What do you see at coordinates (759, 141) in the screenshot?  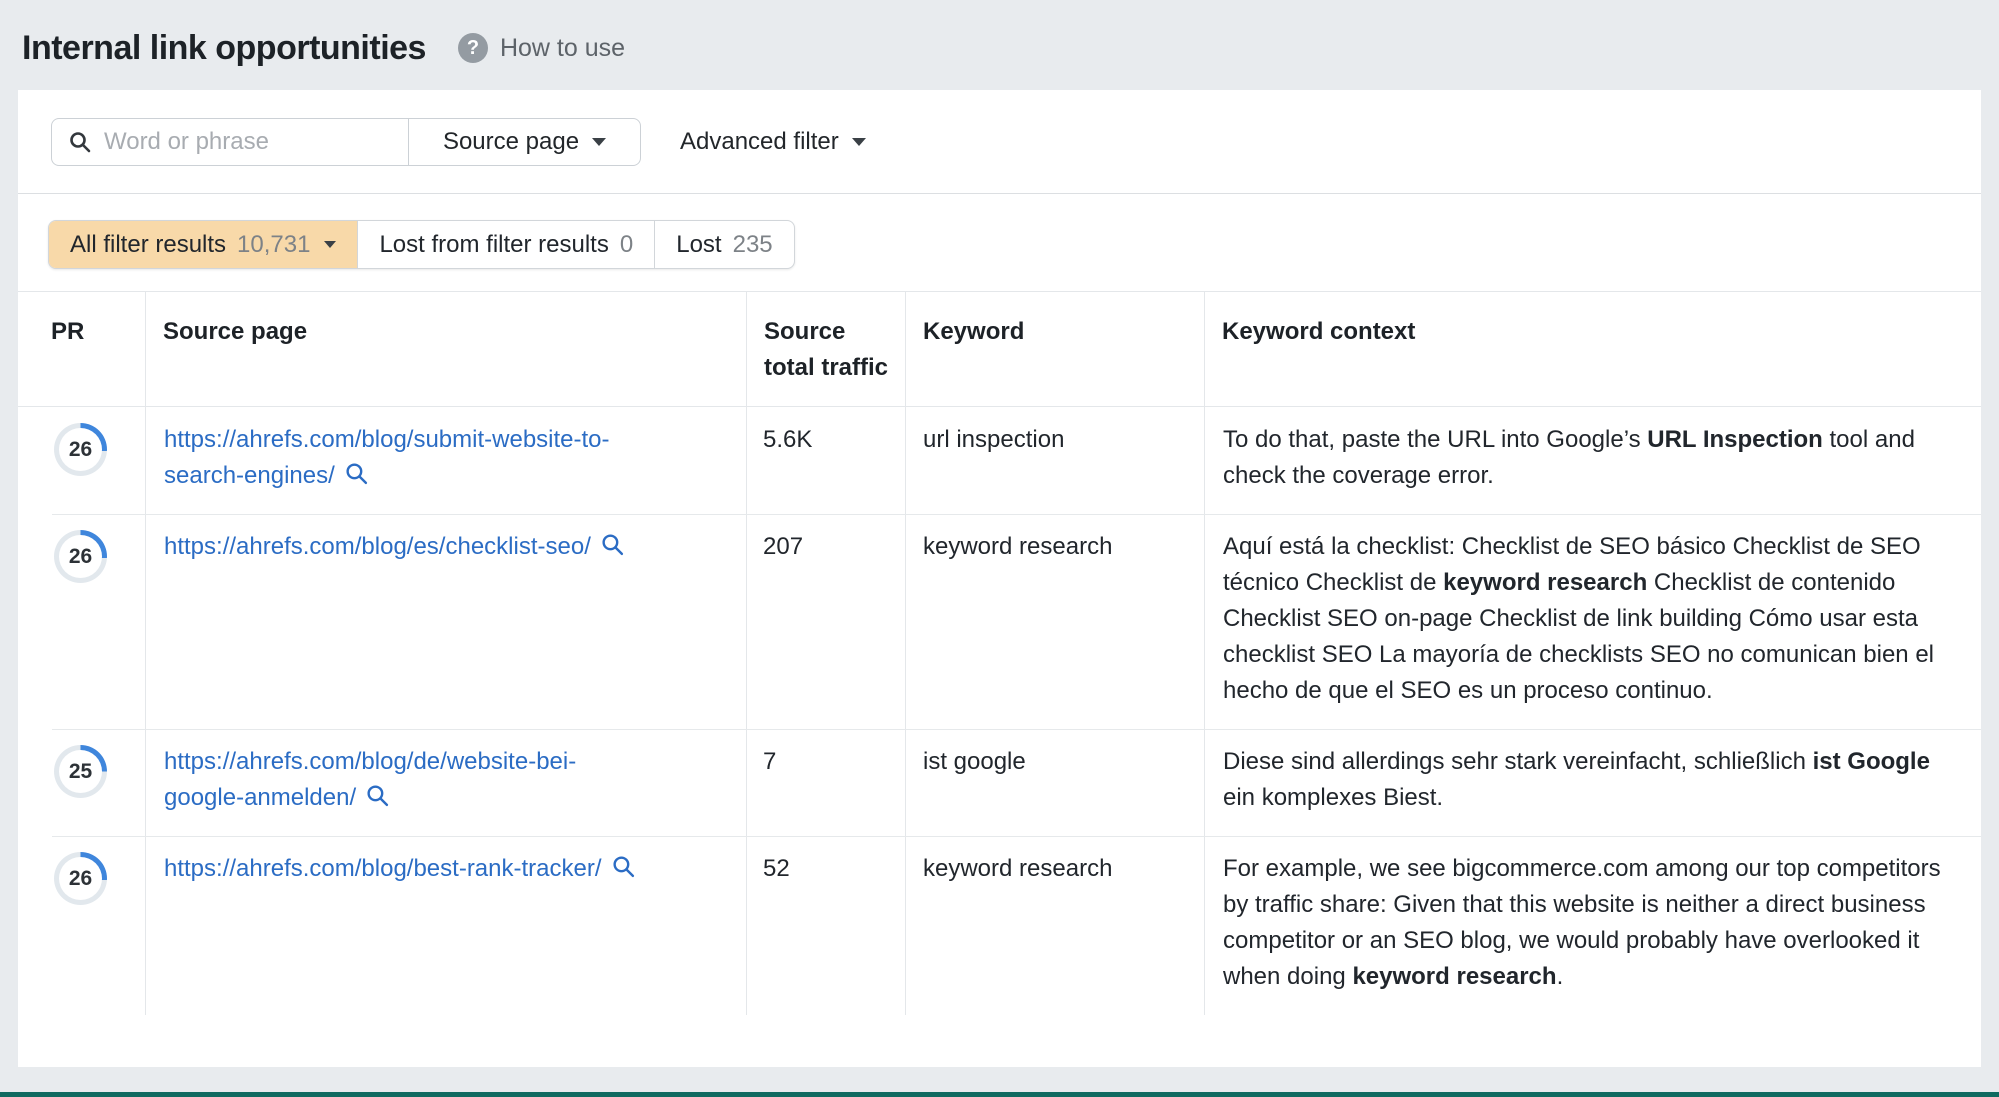 I see `advanced-filter-label: Advanced filter` at bounding box center [759, 141].